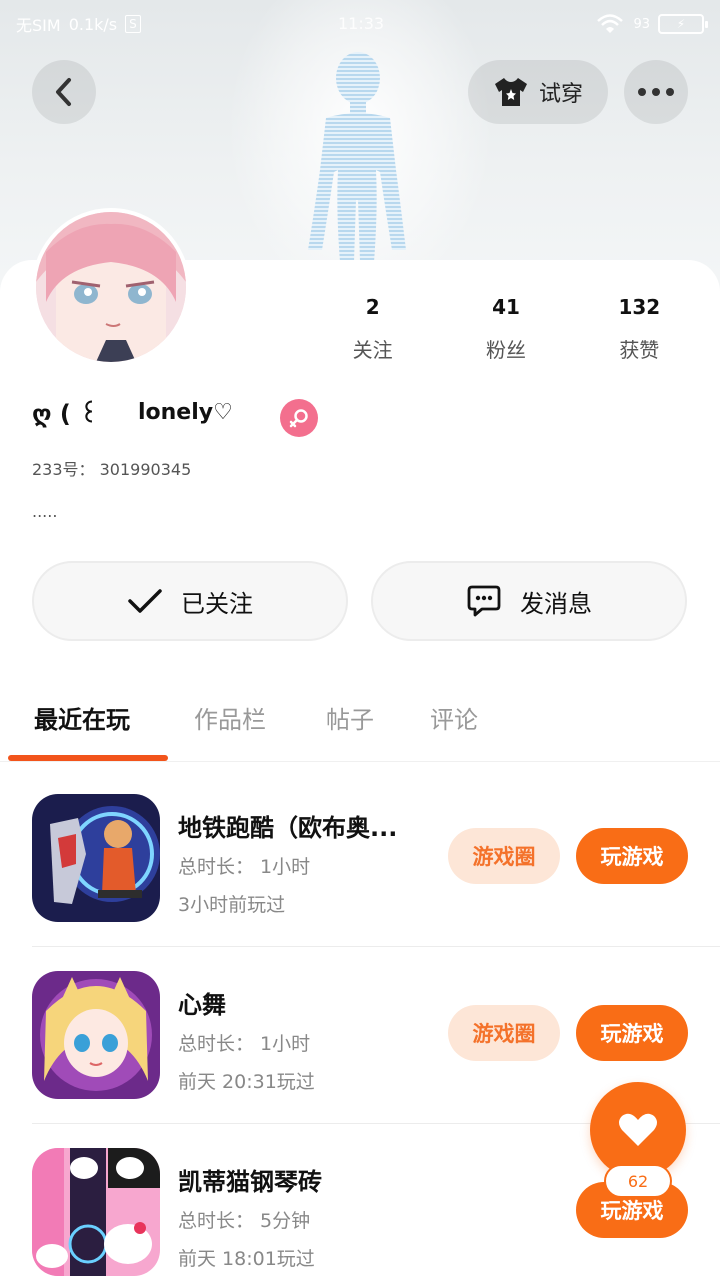  I want to click on tab-works: 作品栏, so click(230, 717).